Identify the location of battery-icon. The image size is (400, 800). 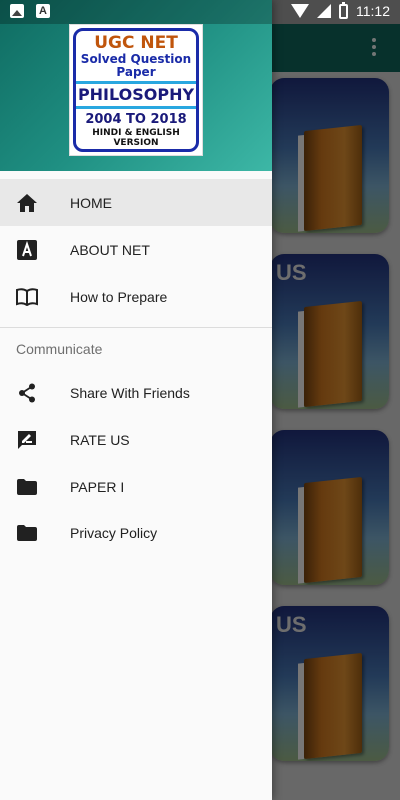
(343, 10).